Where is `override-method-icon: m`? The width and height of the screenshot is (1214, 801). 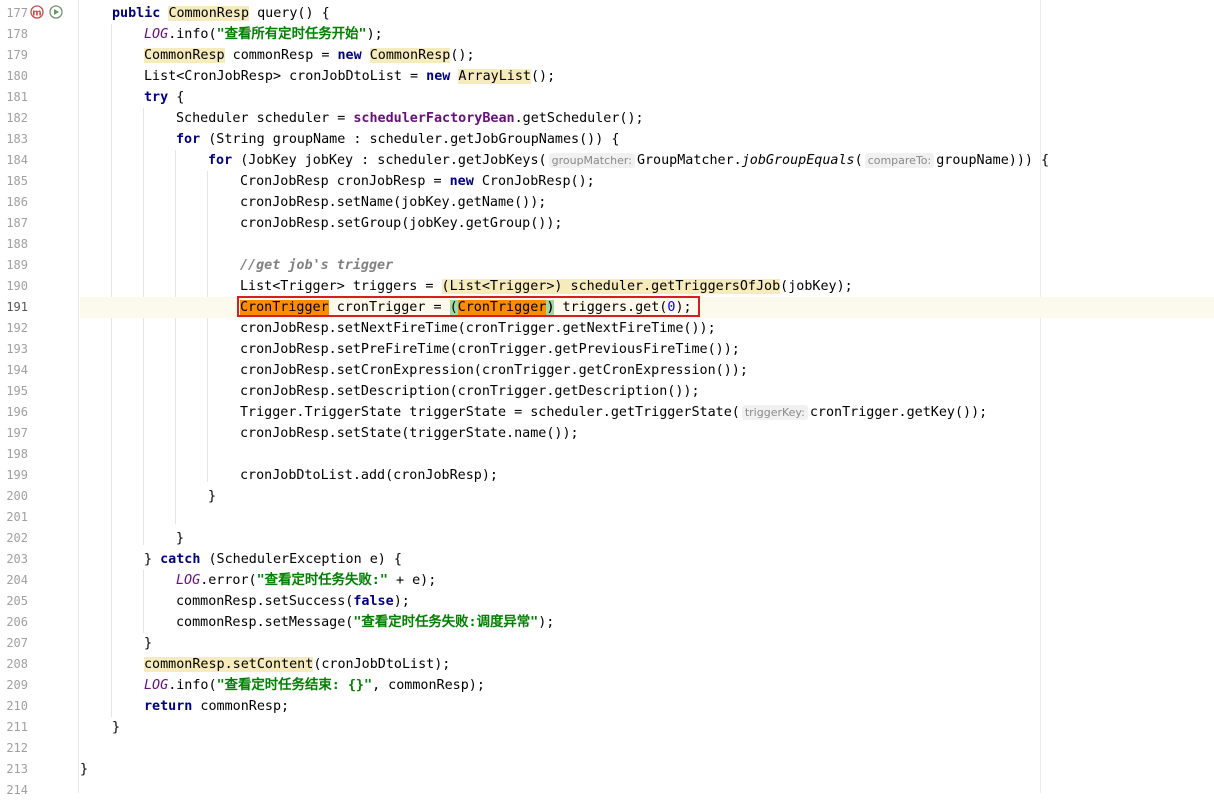
override-method-icon: m is located at coordinates (37, 12).